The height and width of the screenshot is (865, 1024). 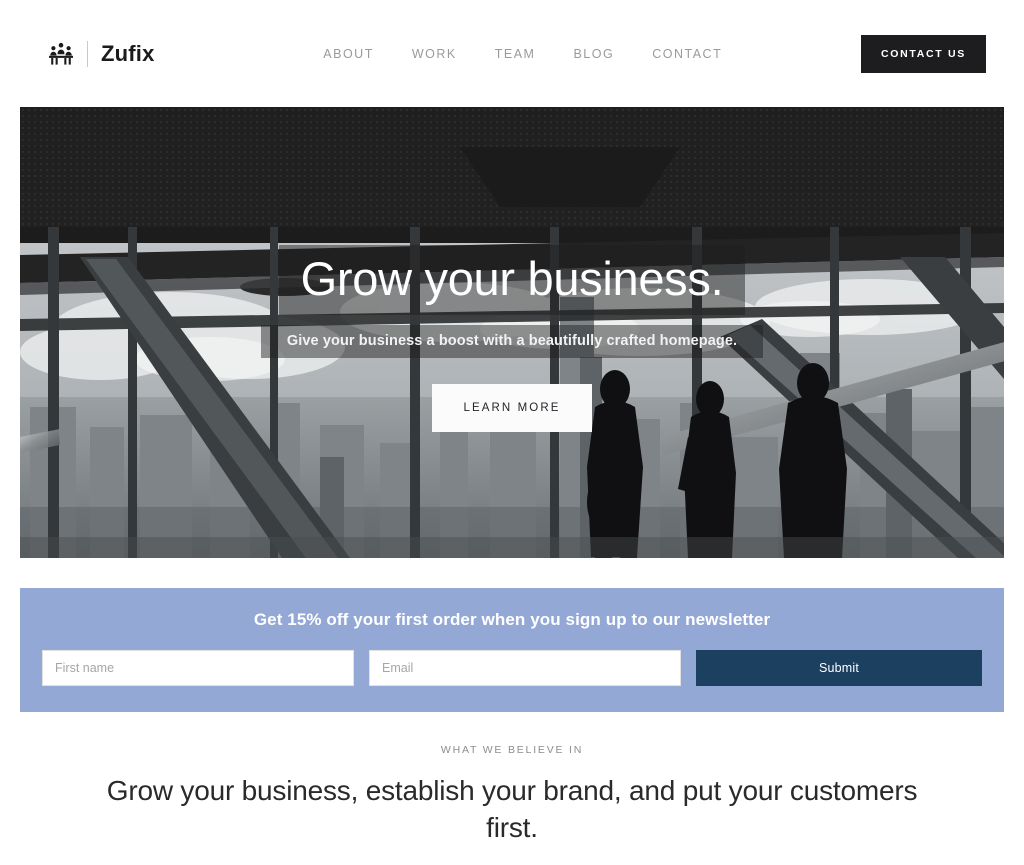 What do you see at coordinates (128, 53) in the screenshot?
I see `brand-name: Zufix` at bounding box center [128, 53].